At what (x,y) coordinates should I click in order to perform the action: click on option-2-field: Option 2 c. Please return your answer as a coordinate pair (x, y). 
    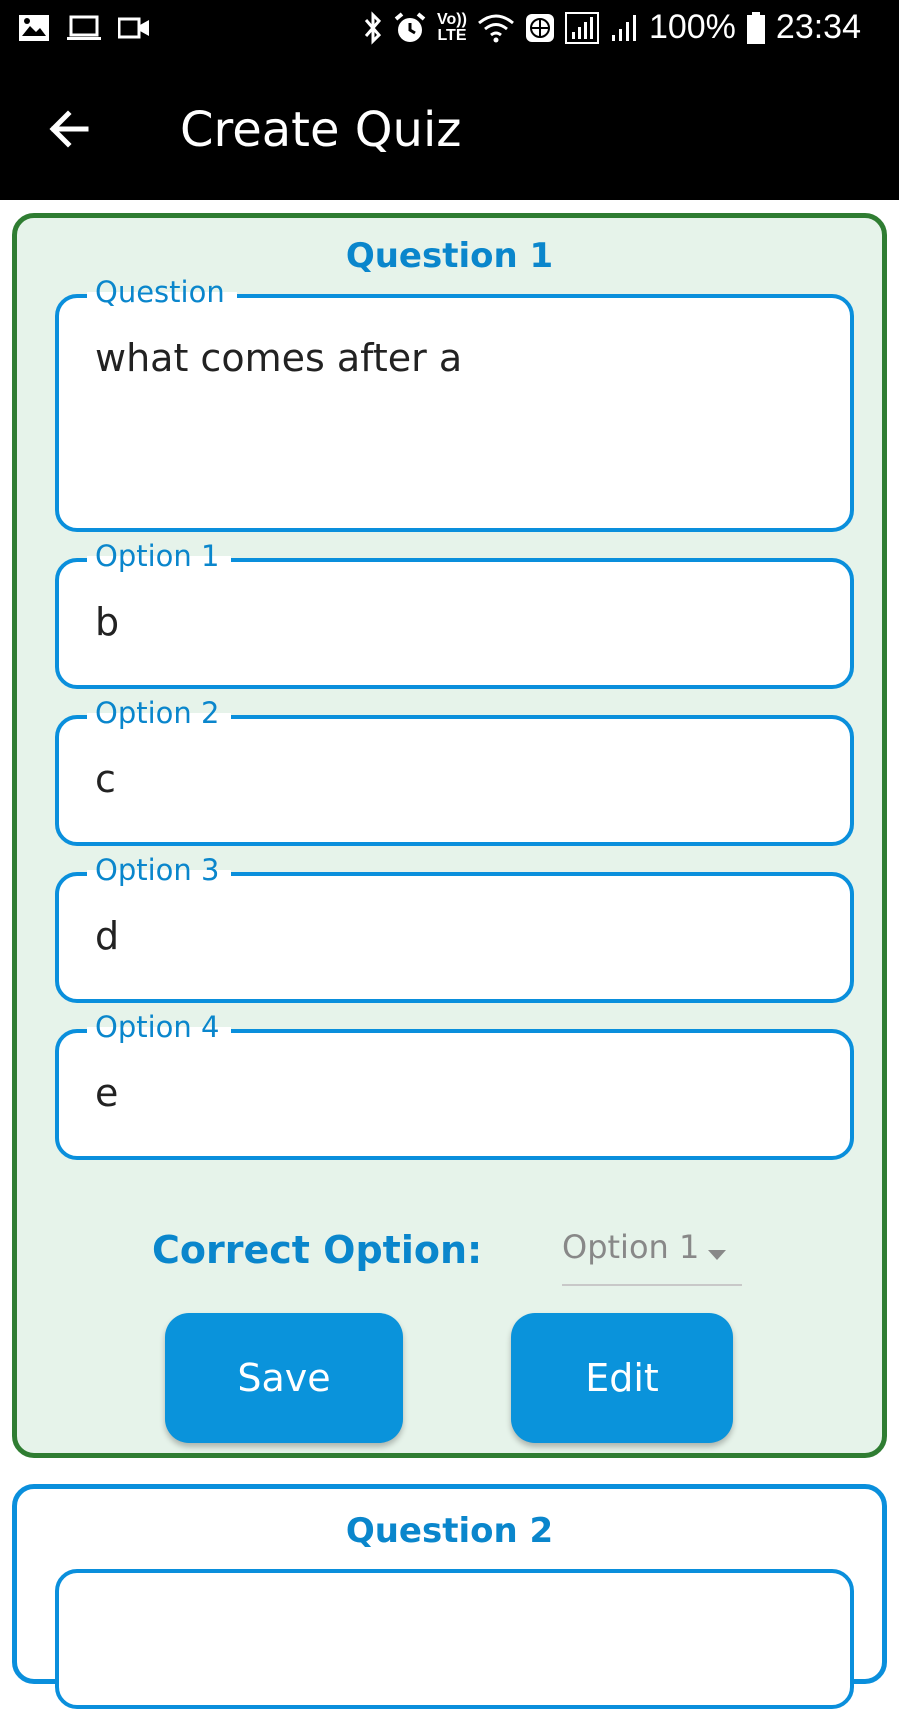
    Looking at the image, I should click on (454, 769).